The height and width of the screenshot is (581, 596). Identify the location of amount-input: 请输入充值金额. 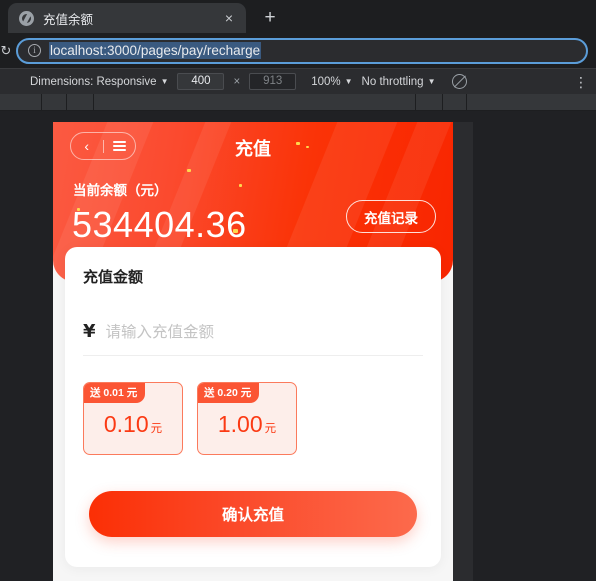
(160, 331).